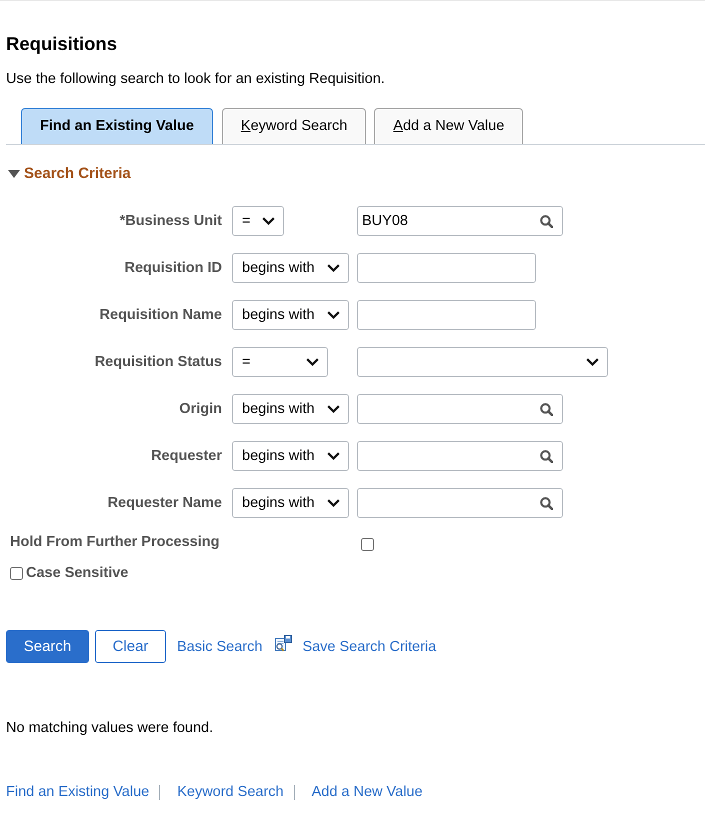 This screenshot has height=817, width=705. I want to click on field-label: Requester Name, so click(164, 503).